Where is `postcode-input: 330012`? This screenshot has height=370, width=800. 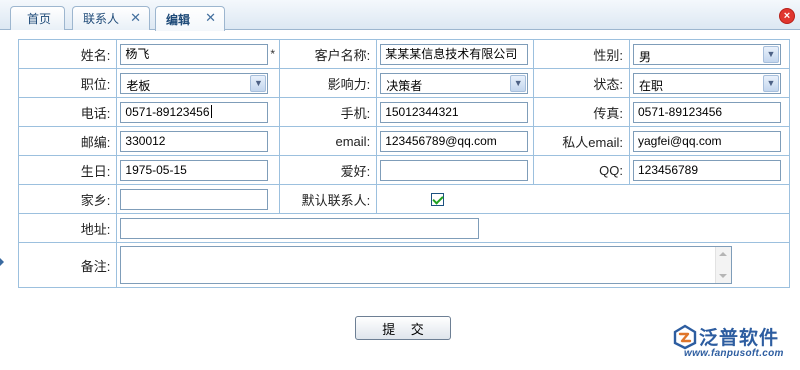
postcode-input: 330012 is located at coordinates (194, 141).